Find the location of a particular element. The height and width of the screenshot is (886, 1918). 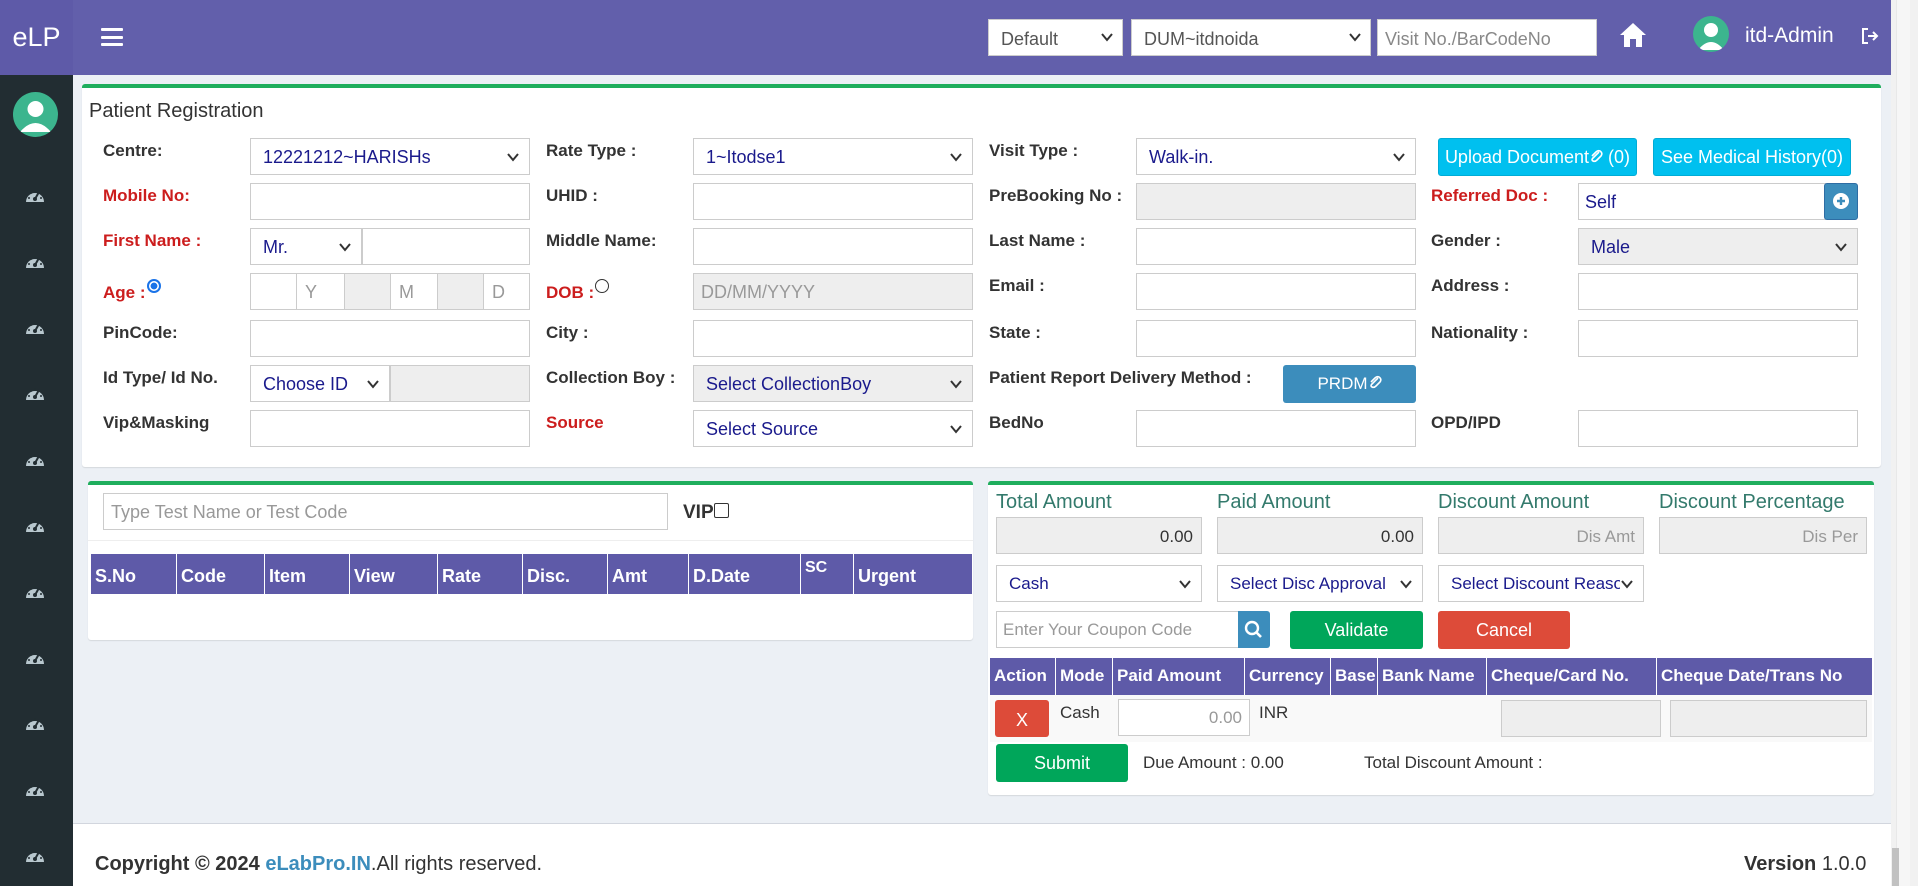

nationality-input is located at coordinates (1718, 338).